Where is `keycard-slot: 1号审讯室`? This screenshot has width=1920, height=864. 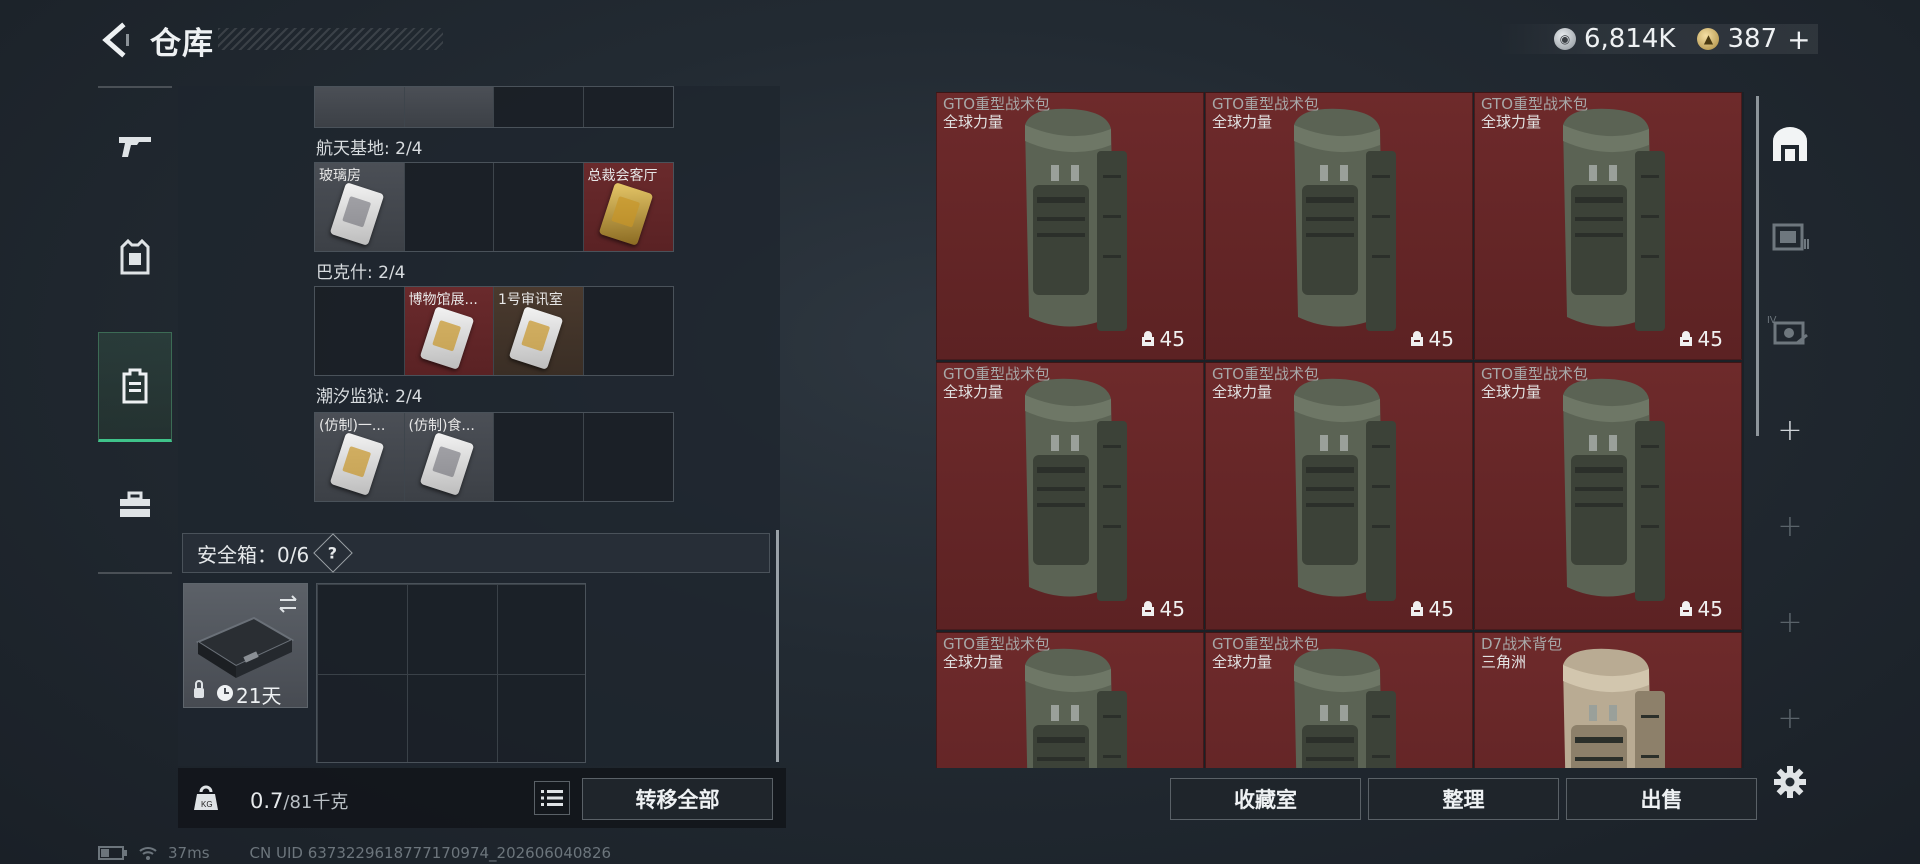 keycard-slot: 1号审讯室 is located at coordinates (539, 331).